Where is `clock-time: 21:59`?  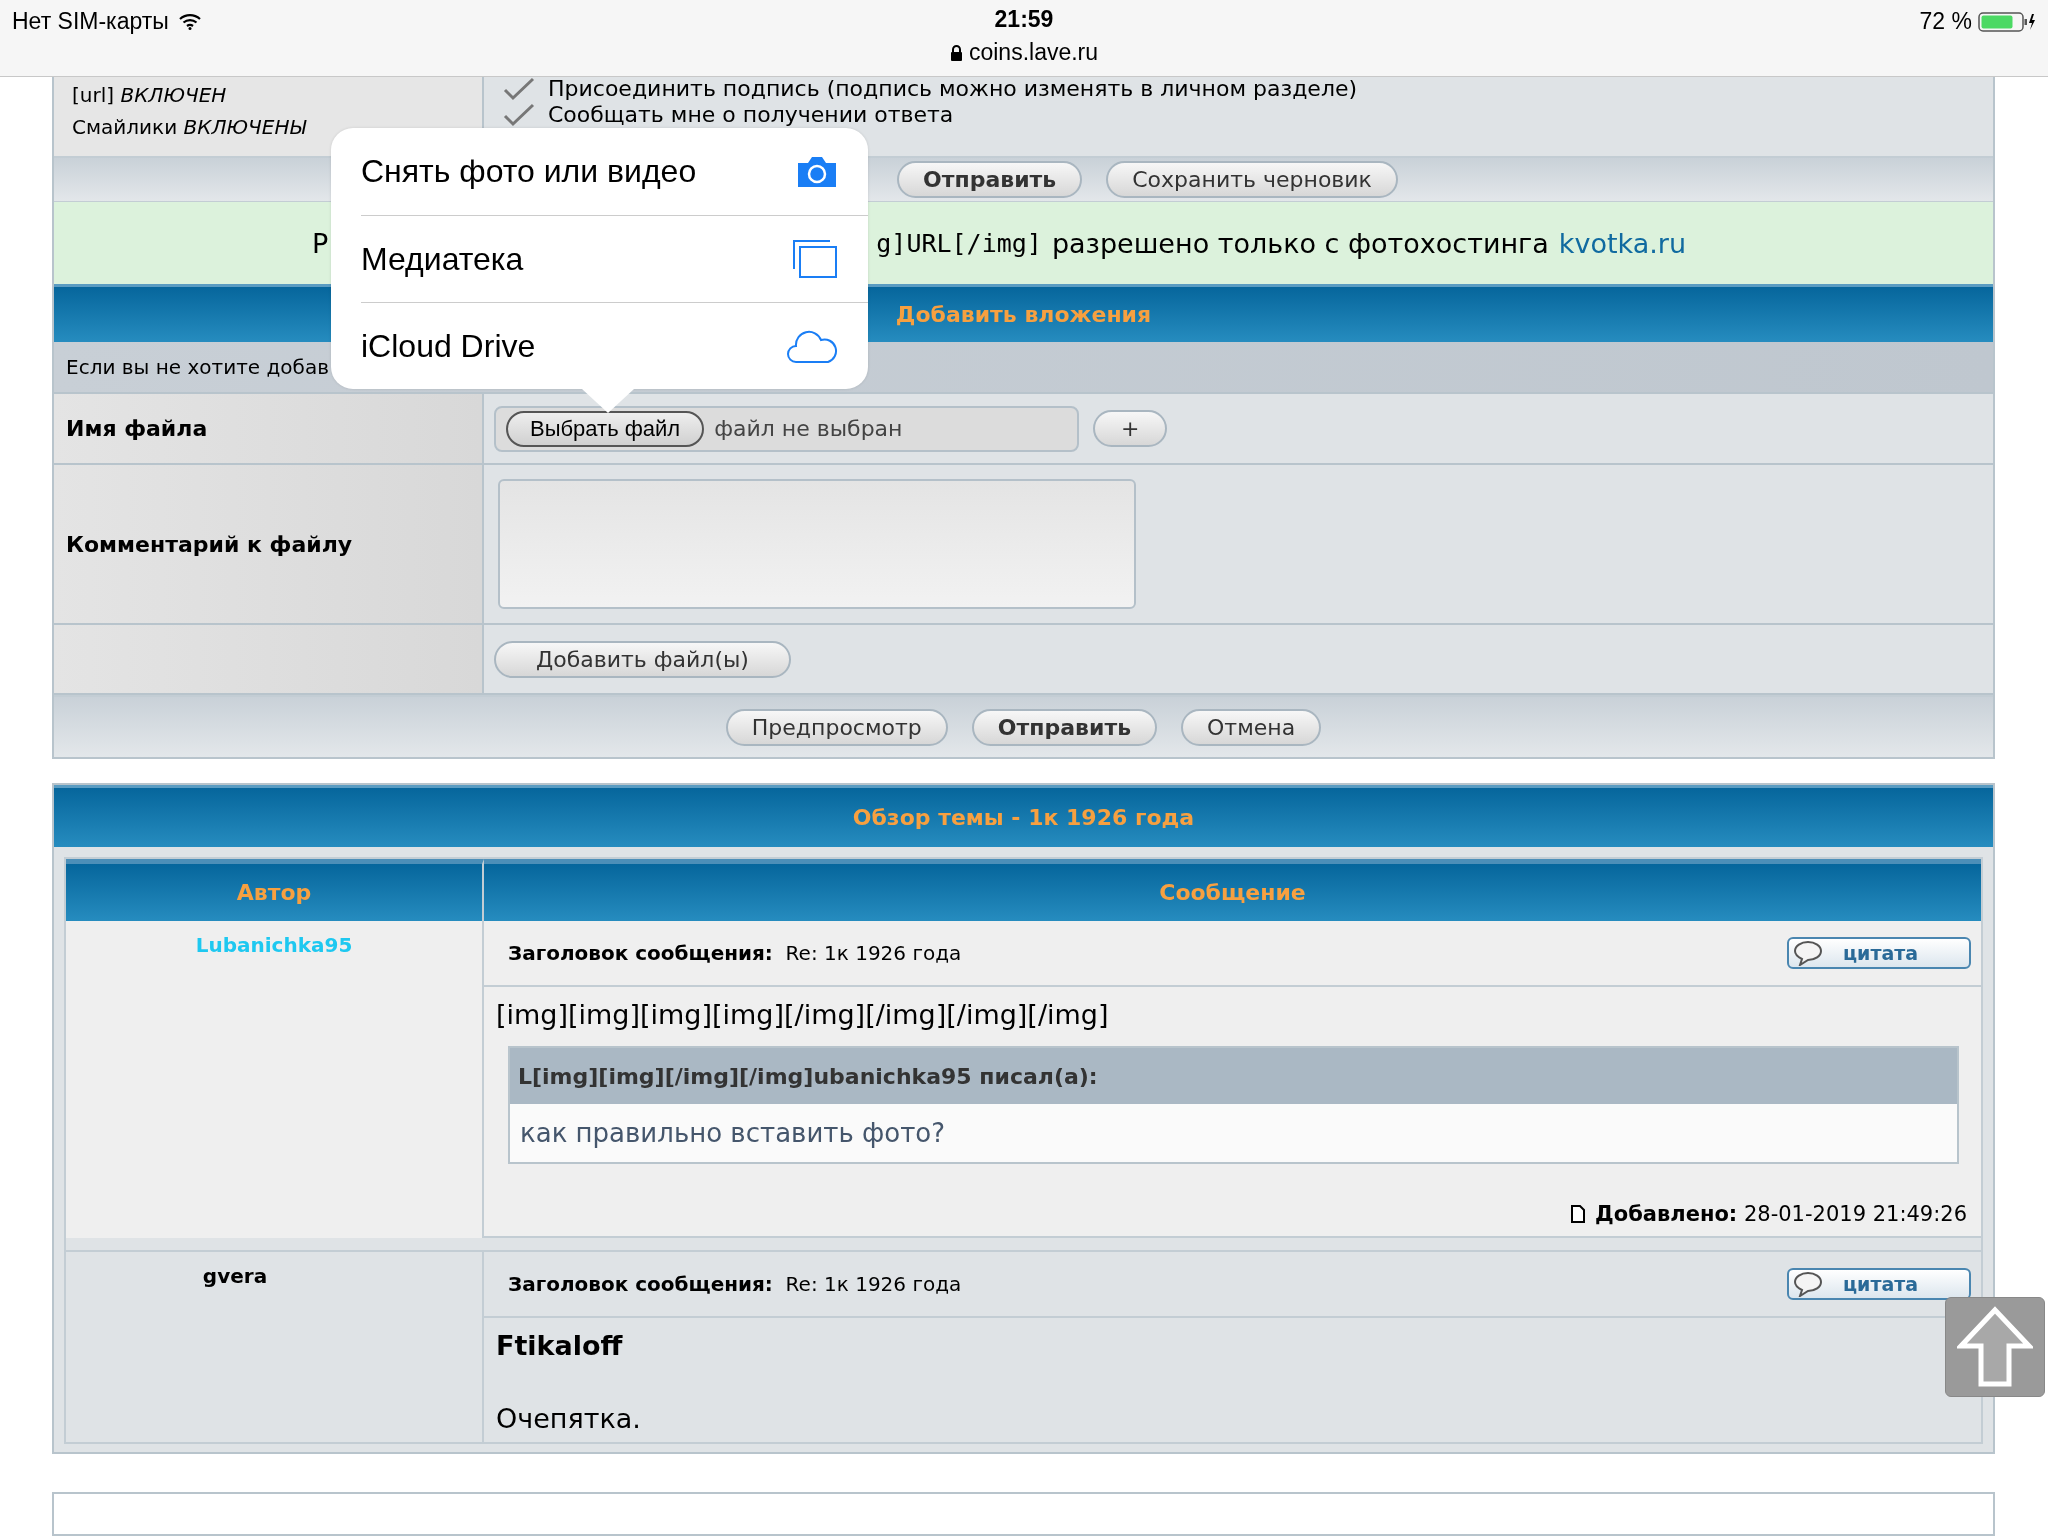 clock-time: 21:59 is located at coordinates (1024, 19).